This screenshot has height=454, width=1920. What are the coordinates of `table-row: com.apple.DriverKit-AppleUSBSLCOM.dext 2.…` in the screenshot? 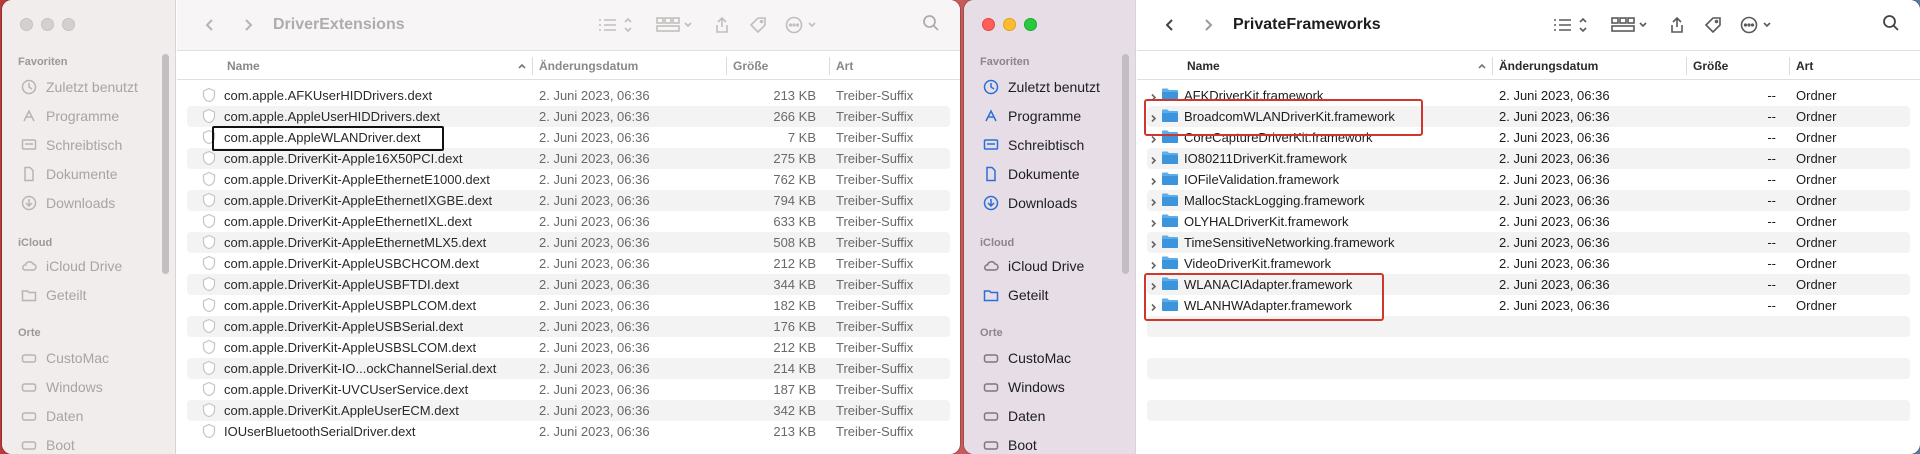 It's located at (568, 347).